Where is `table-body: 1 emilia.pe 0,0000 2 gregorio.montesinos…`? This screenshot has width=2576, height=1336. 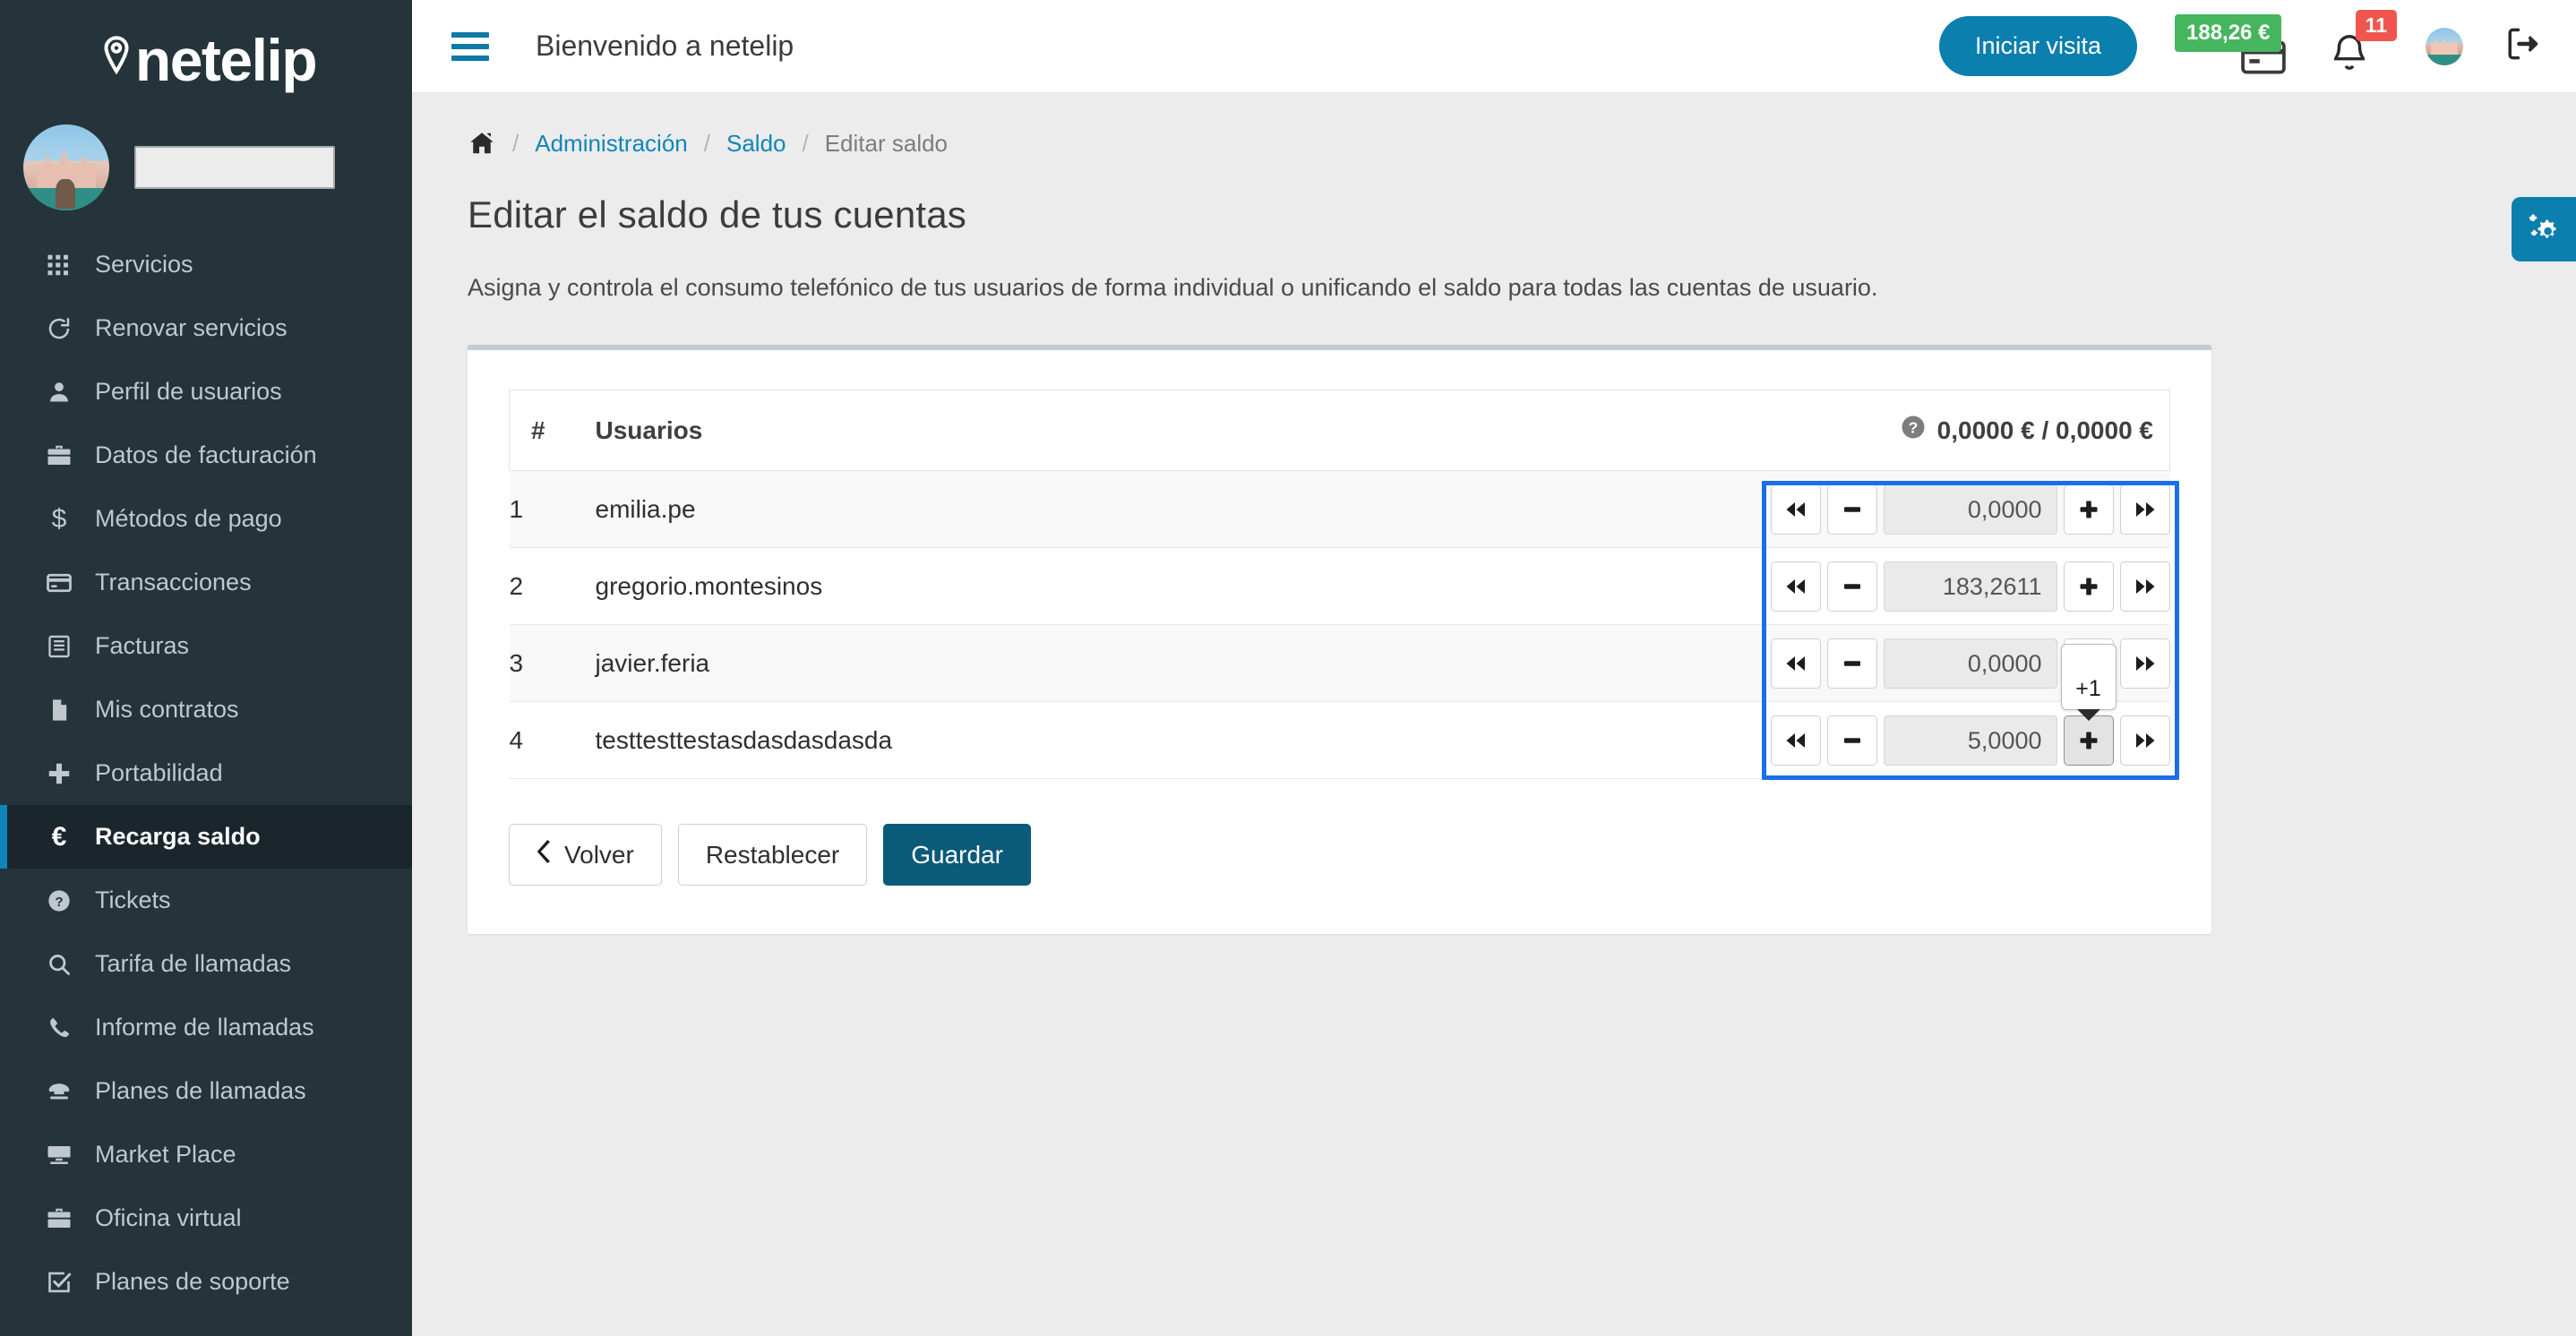 table-body: 1 emilia.pe 0,0000 2 gregorio.montesinos… is located at coordinates (1339, 625).